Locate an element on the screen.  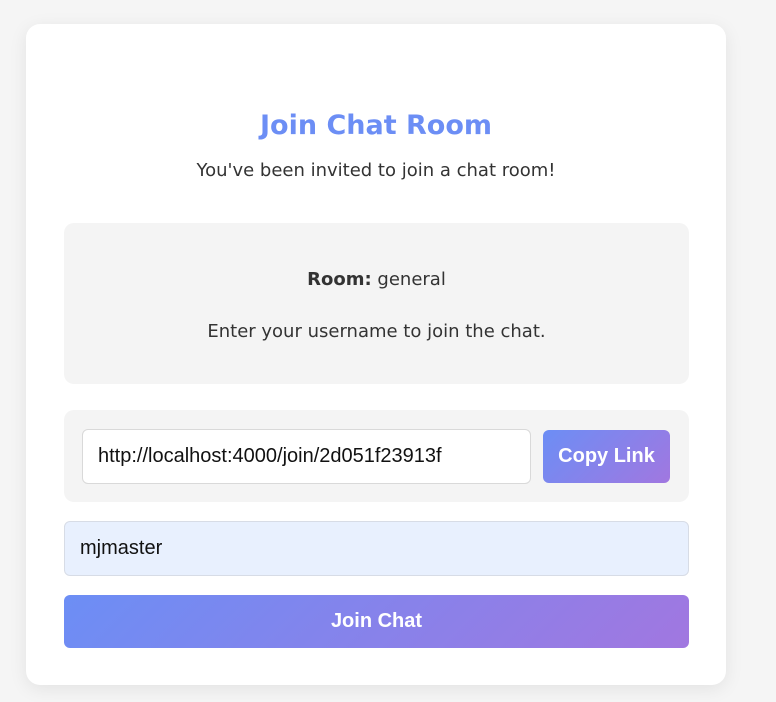
invite-link-field is located at coordinates (306, 456).